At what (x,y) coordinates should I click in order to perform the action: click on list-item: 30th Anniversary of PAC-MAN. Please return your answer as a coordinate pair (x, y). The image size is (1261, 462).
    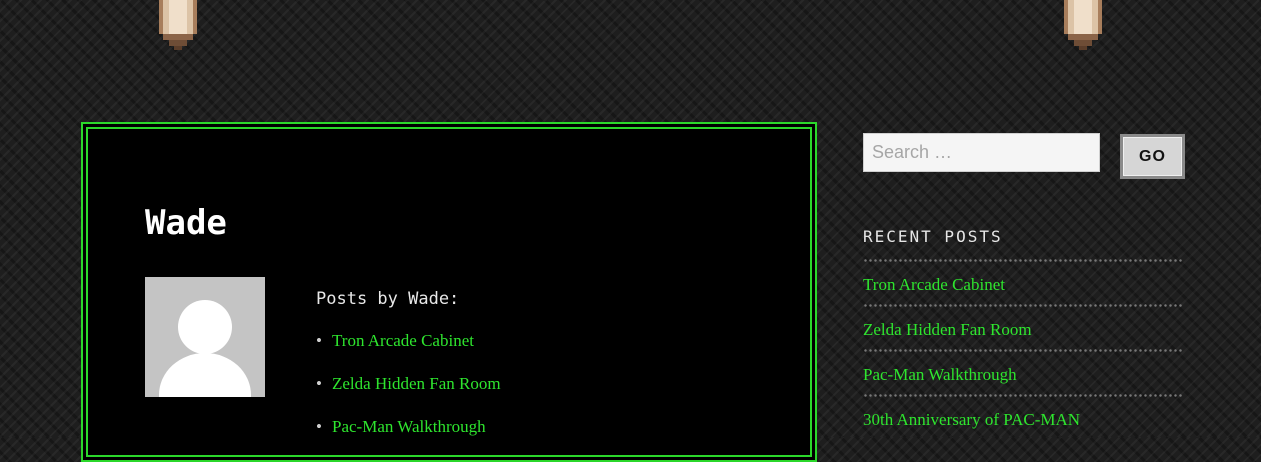
    Looking at the image, I should click on (1023, 427).